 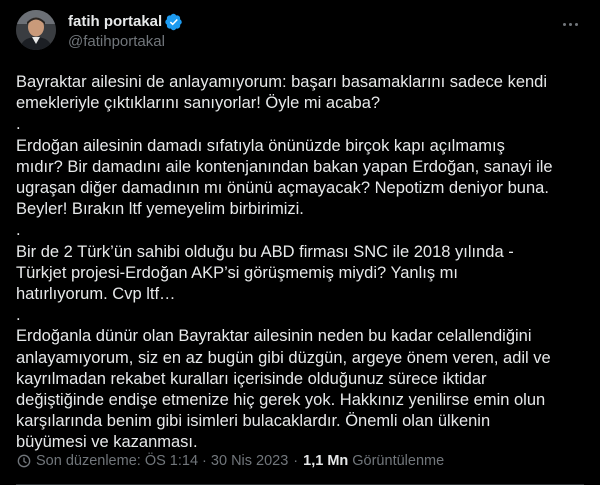 I want to click on author-display-name: fatih portakal, so click(x=115, y=22).